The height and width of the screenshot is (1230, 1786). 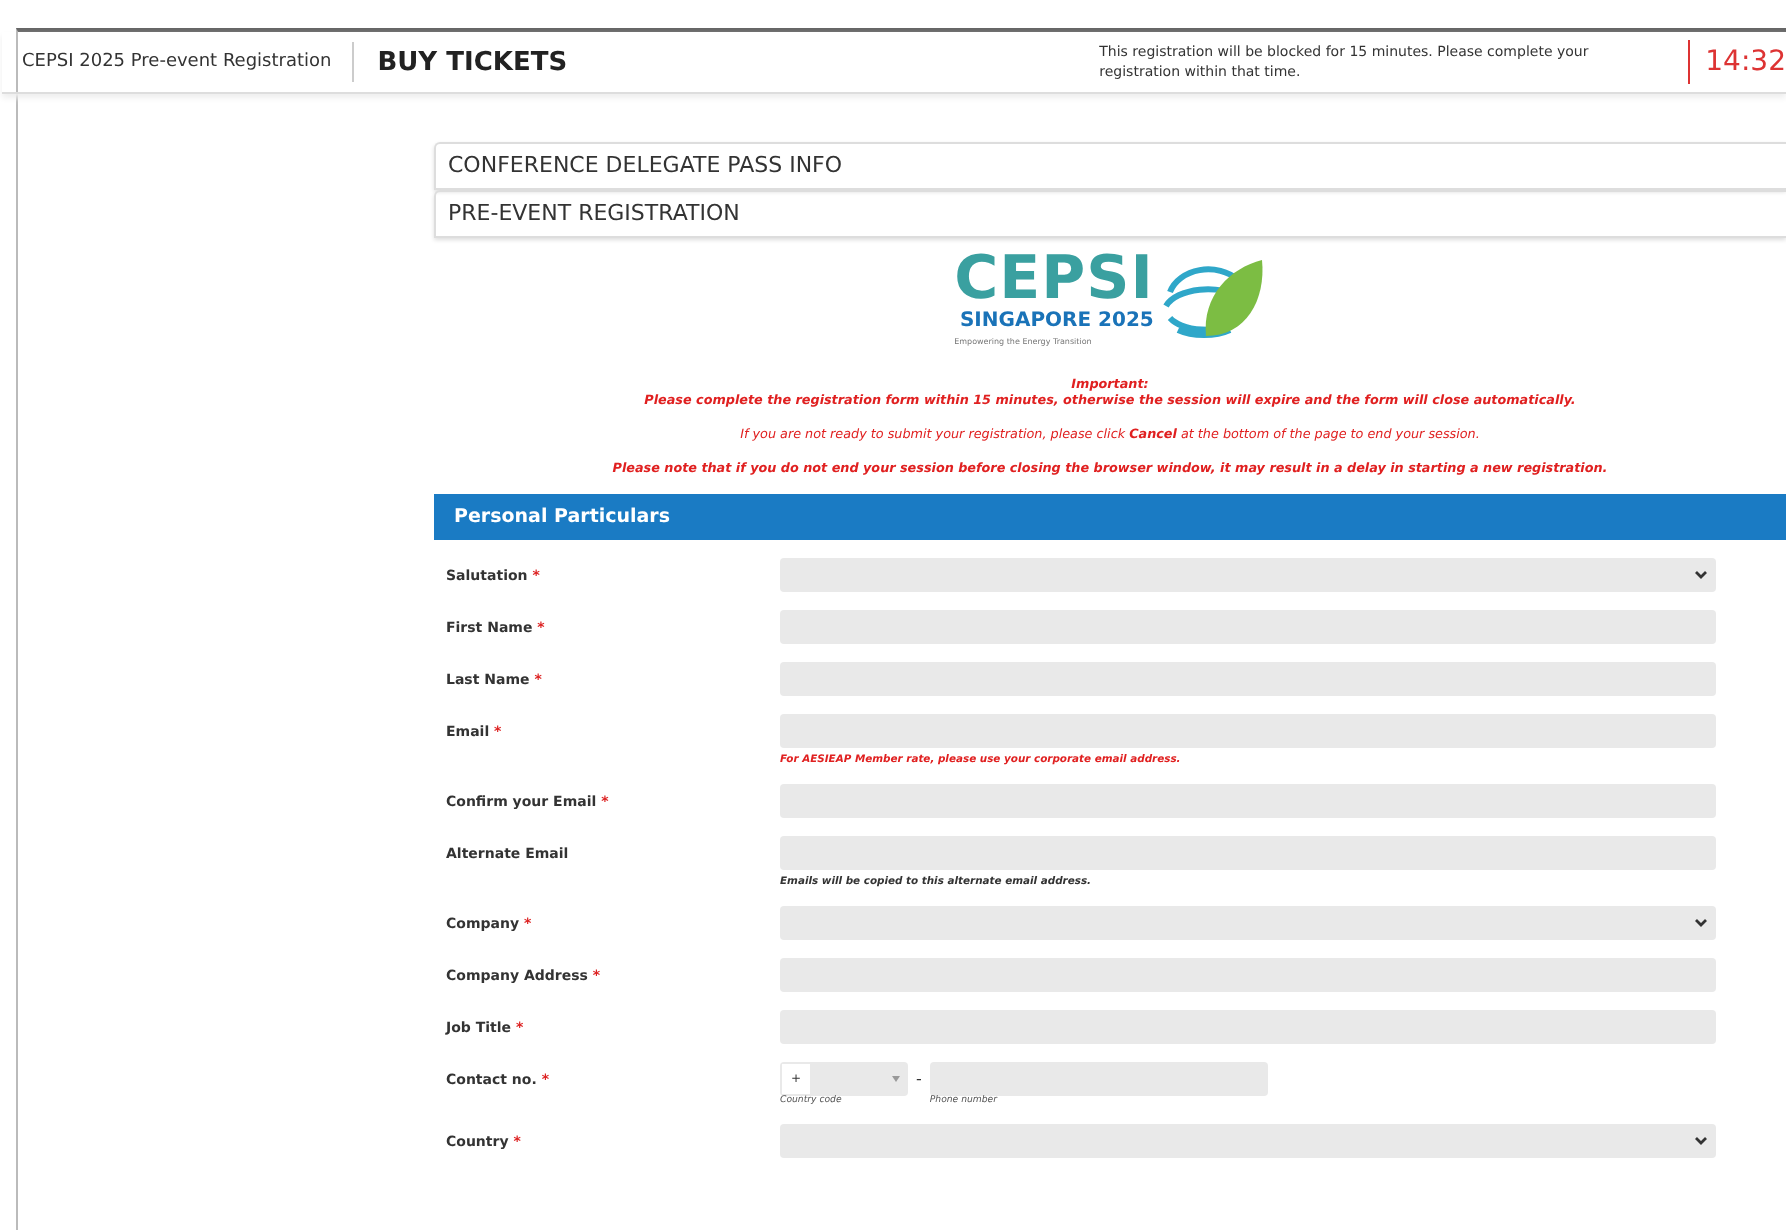 I want to click on section-header: PRE-EVENT REGISTRATION, so click(x=1110, y=214).